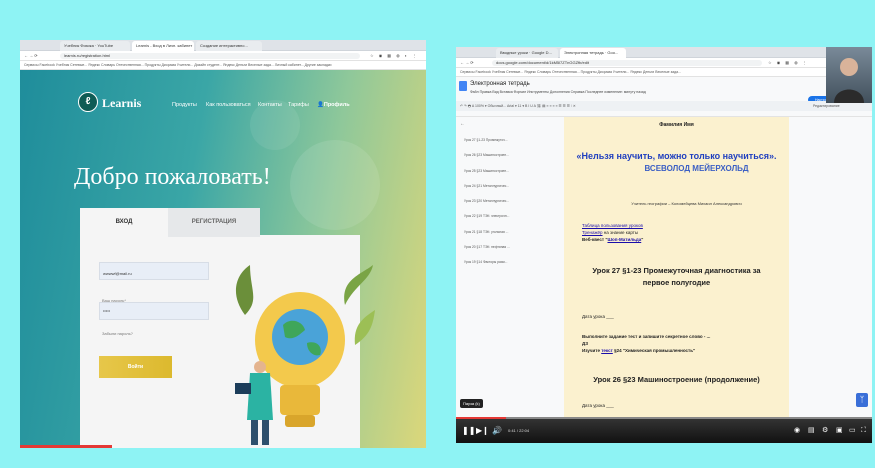 This screenshot has width=875, height=468. I want to click on tab-login: ВХОД, so click(124, 222).